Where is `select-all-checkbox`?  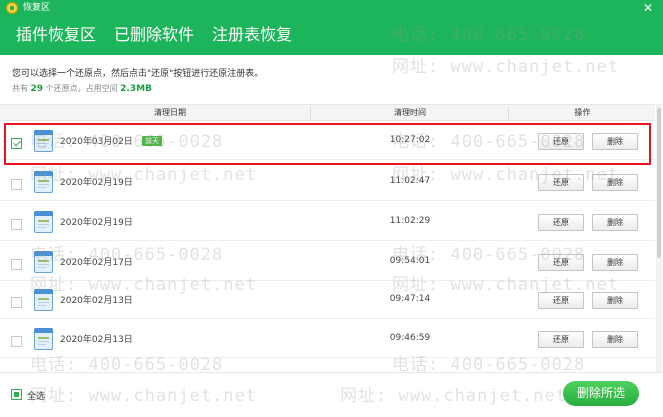
select-all-checkbox is located at coordinates (16, 394).